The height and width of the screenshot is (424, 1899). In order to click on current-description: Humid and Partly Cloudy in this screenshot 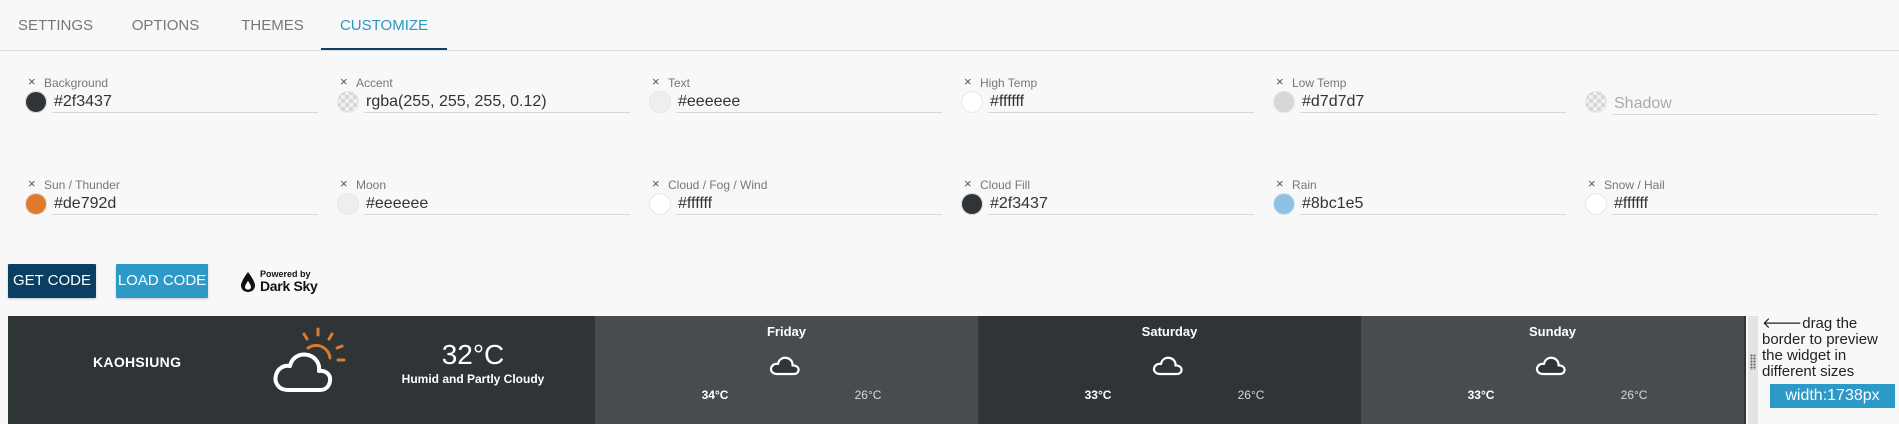, I will do `click(473, 379)`.